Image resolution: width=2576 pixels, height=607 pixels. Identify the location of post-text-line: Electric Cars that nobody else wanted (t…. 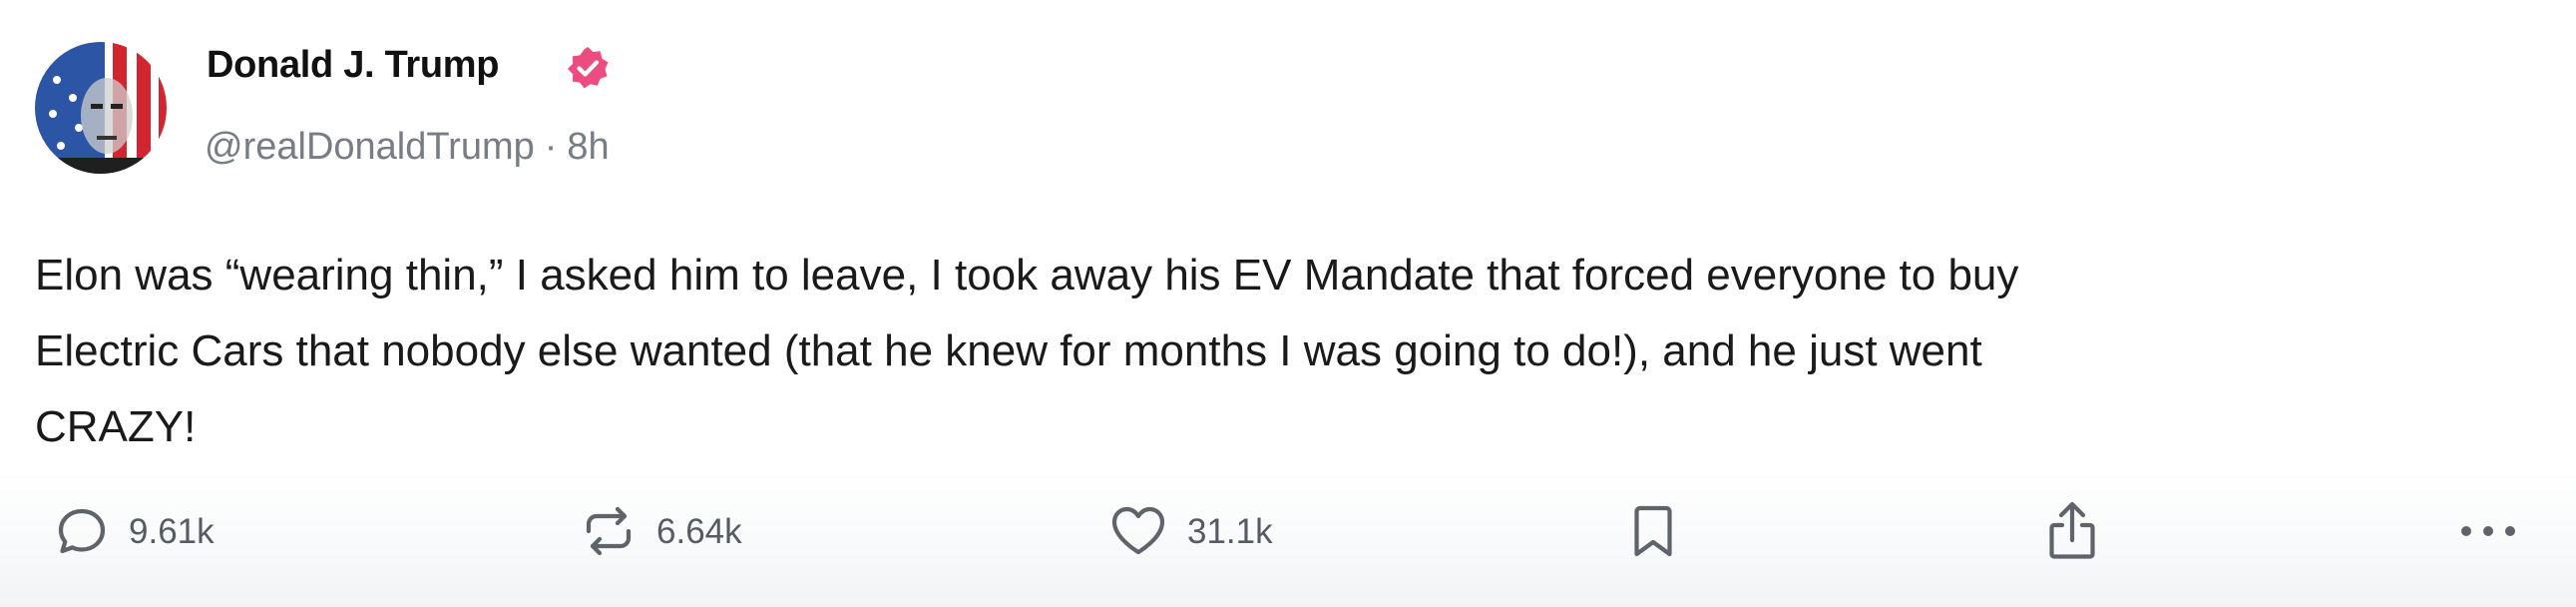
(1008, 350).